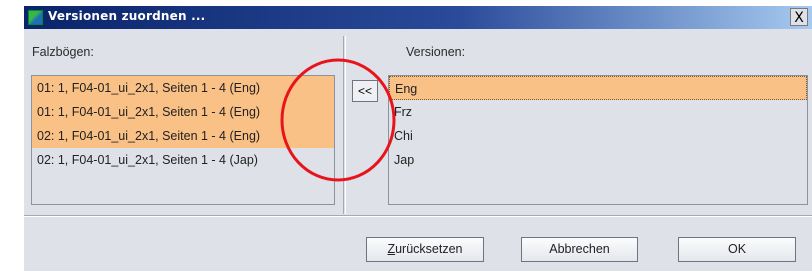  I want to click on list-item: 02: 1, F04-01_ui_2x1, Seiten 1 - 4 (Jap), so click(183, 160).